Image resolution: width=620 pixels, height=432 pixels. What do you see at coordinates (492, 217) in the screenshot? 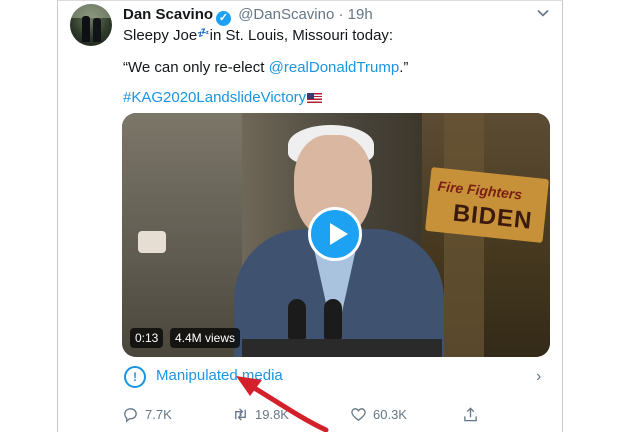
I see `sign-text: BIDEN` at bounding box center [492, 217].